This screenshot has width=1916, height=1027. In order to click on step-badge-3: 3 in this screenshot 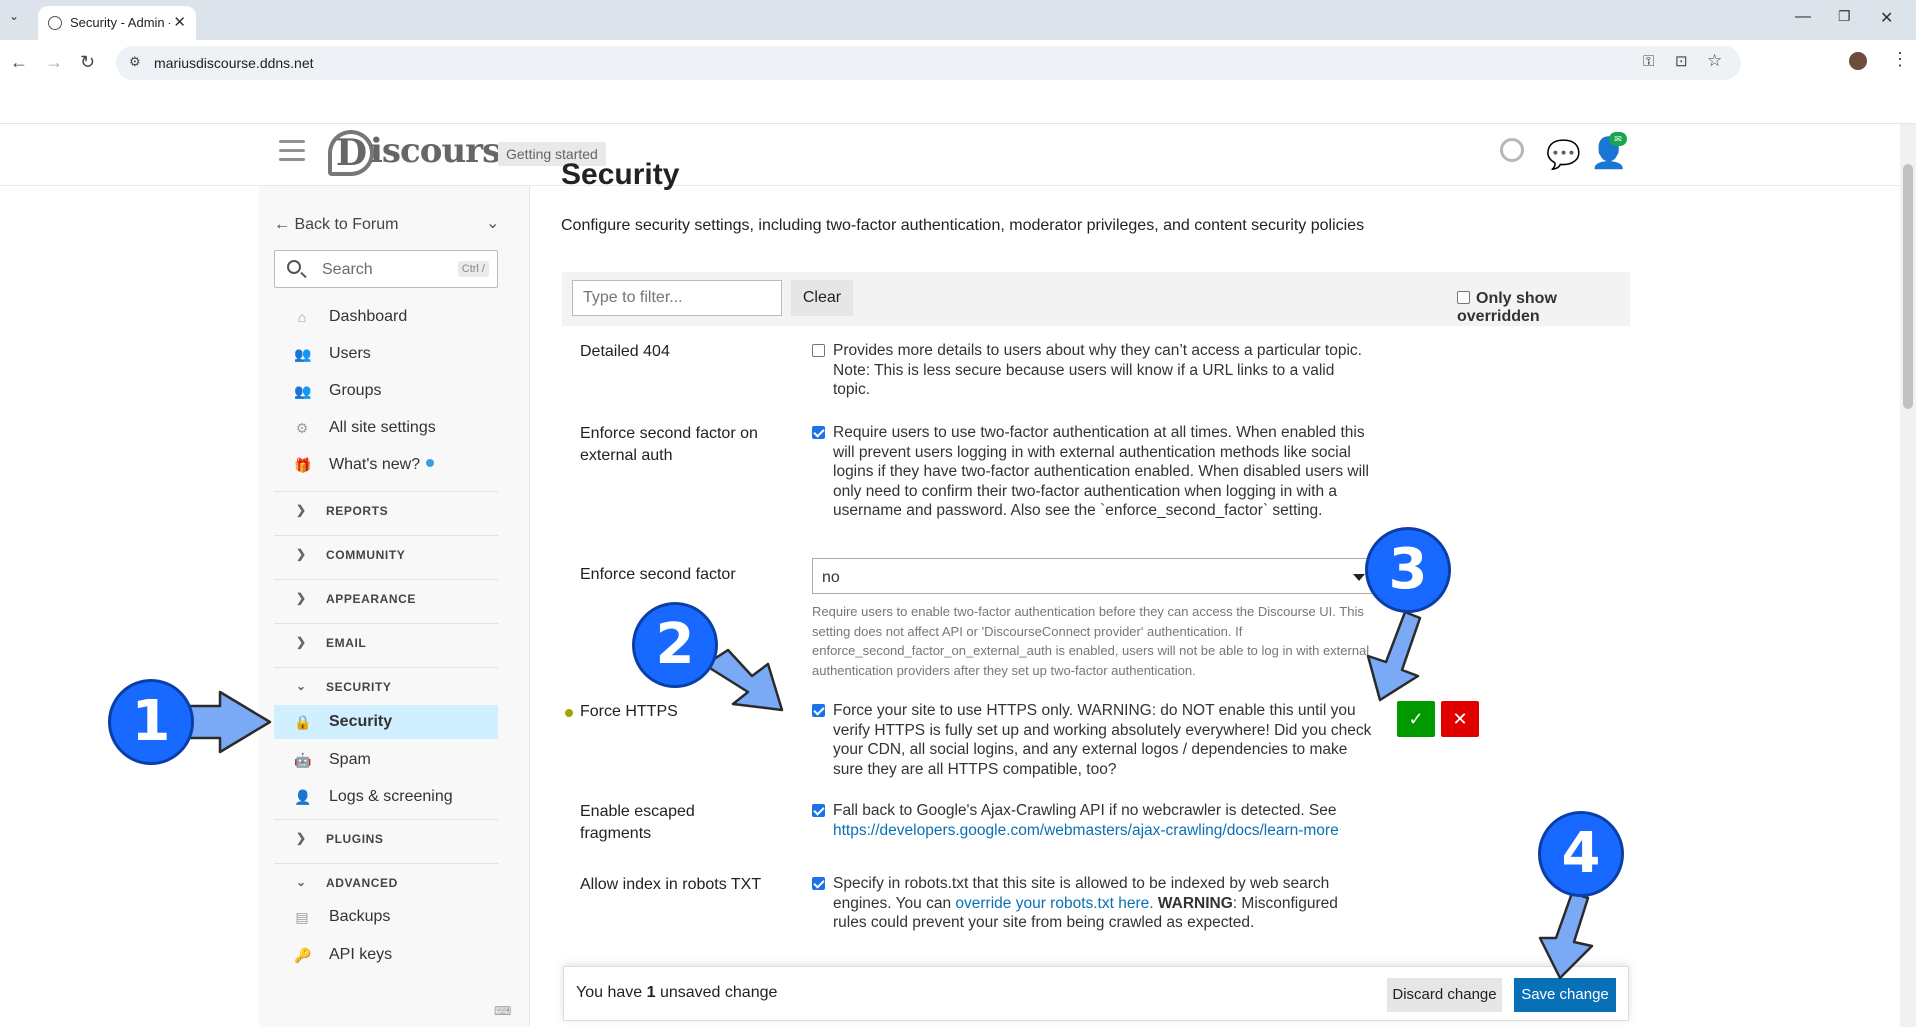, I will do `click(1408, 570)`.